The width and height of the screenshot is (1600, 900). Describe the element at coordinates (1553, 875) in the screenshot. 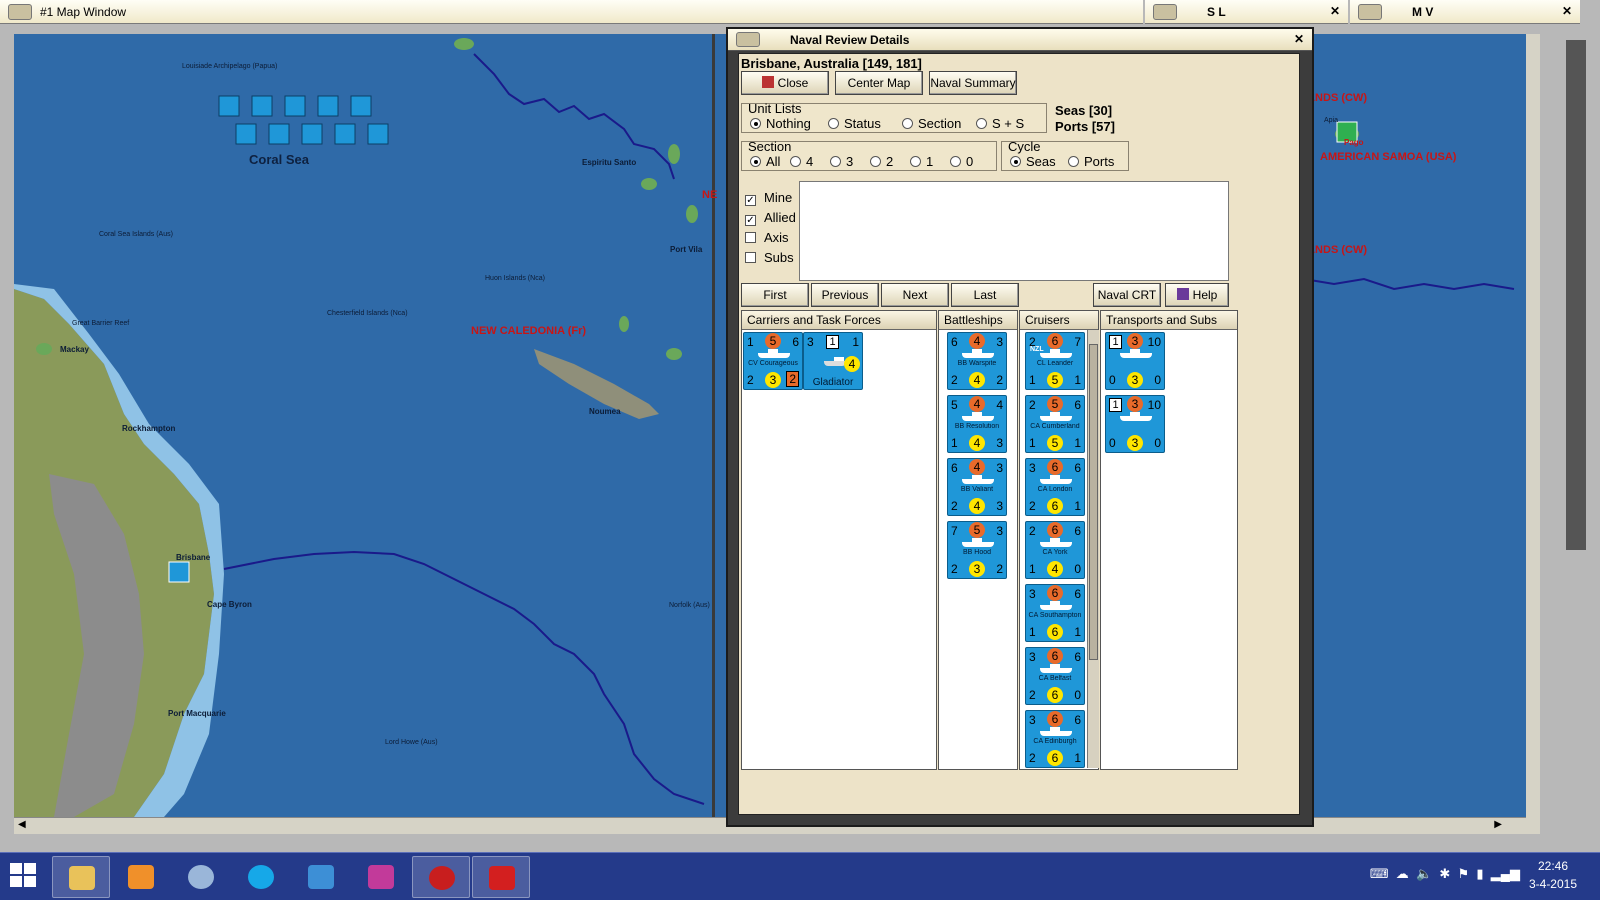

I see `clock: 22:46 3-4-2015` at that location.